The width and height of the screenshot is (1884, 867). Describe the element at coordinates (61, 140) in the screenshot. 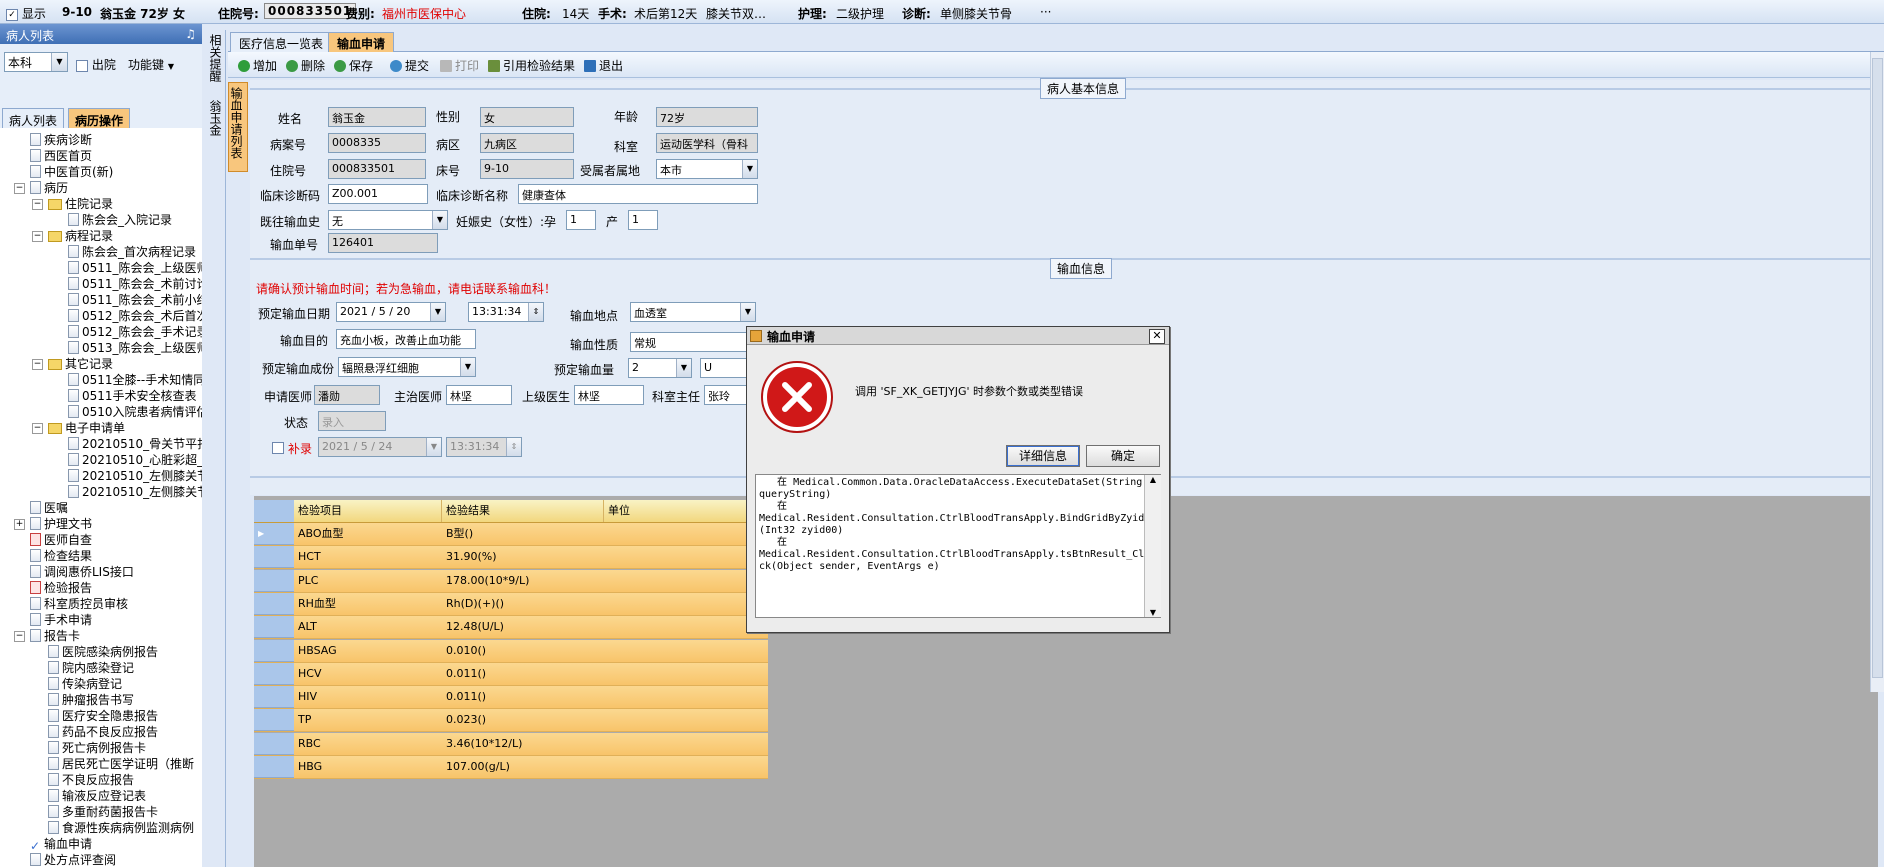

I see `tree-item: 疾病诊断` at that location.